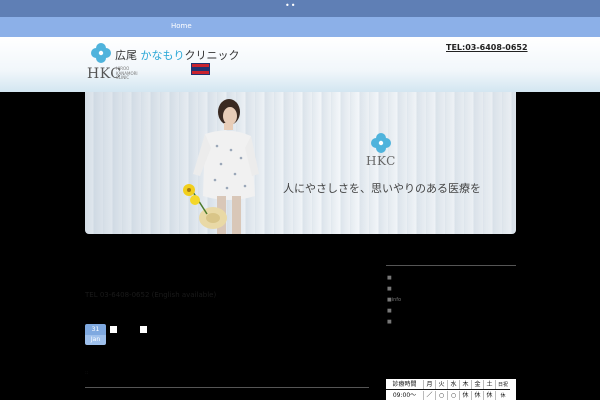  What do you see at coordinates (87, 373) in the screenshot?
I see `post-tags: ::` at bounding box center [87, 373].